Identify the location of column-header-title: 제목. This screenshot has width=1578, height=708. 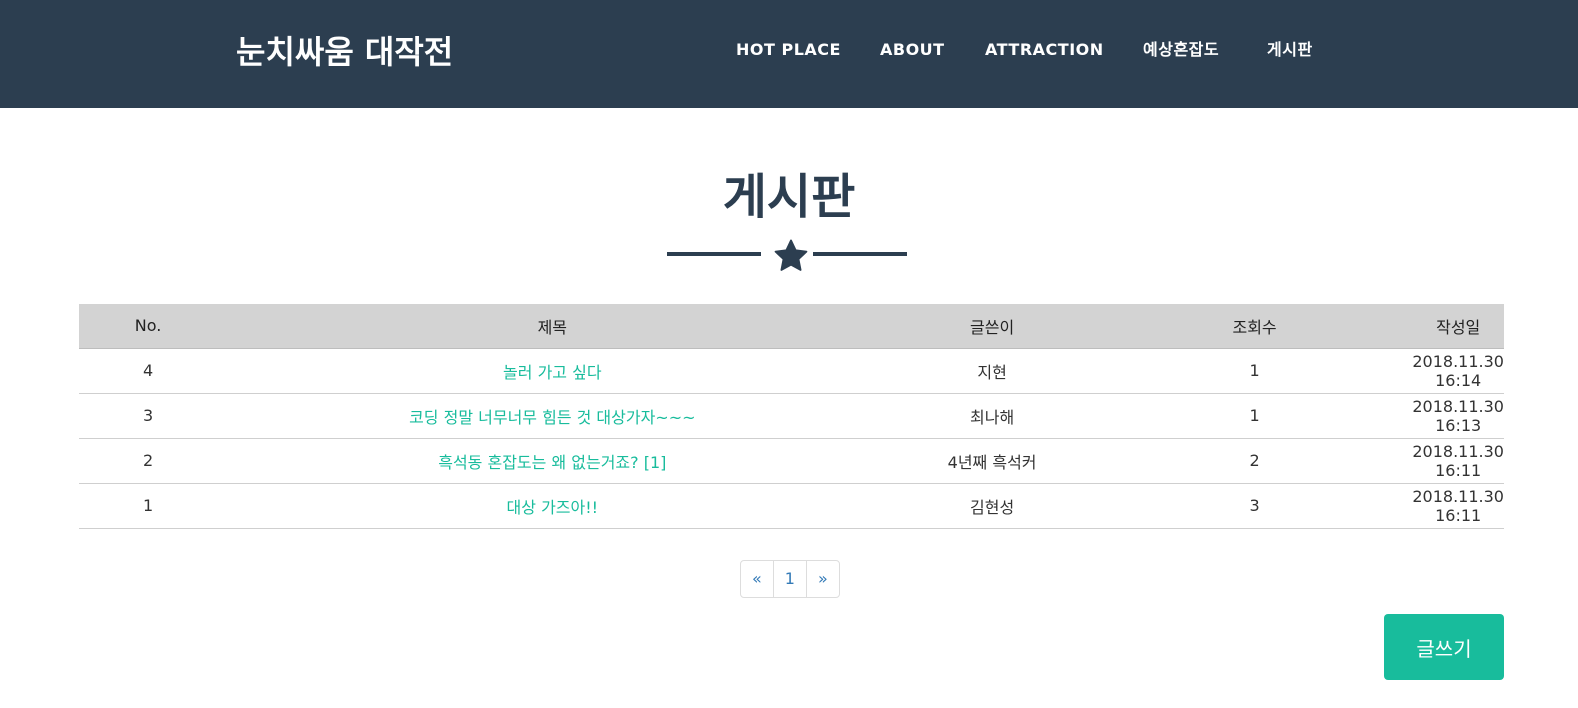
(552, 326).